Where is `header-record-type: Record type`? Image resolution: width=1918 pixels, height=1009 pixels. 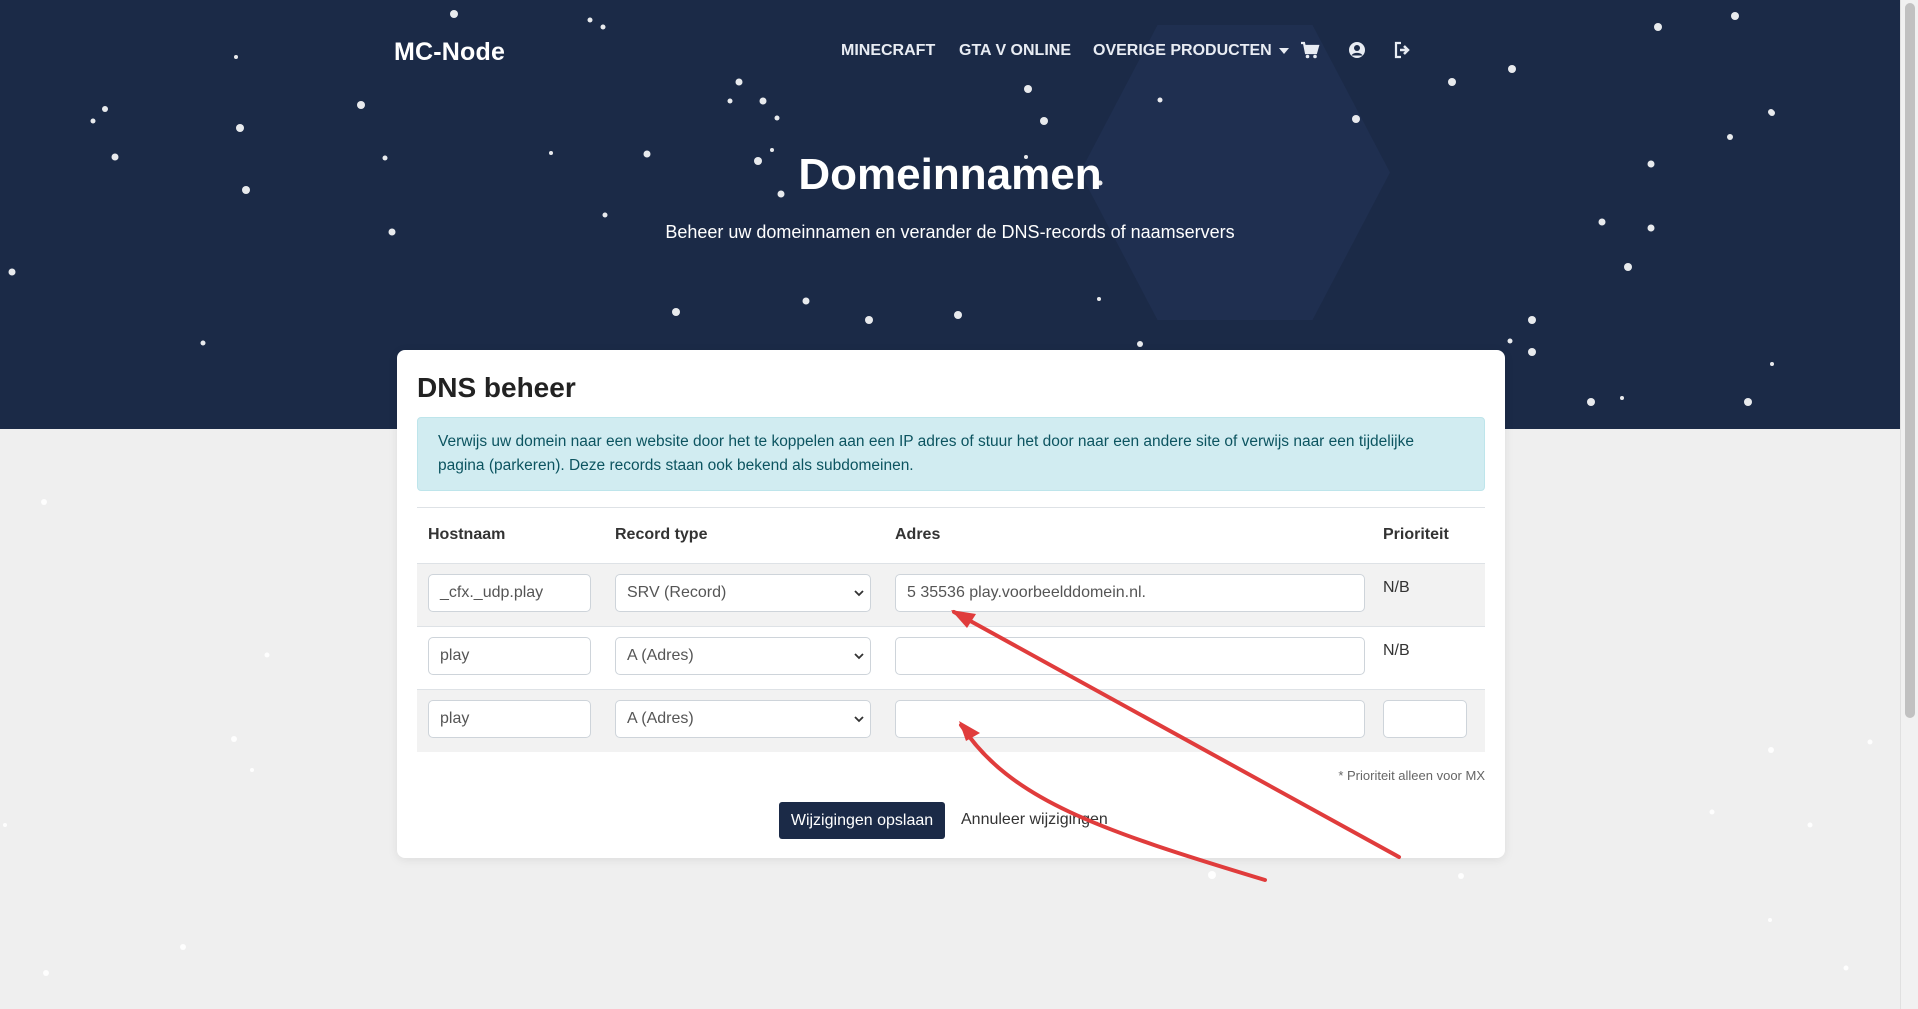 header-record-type: Record type is located at coordinates (661, 534).